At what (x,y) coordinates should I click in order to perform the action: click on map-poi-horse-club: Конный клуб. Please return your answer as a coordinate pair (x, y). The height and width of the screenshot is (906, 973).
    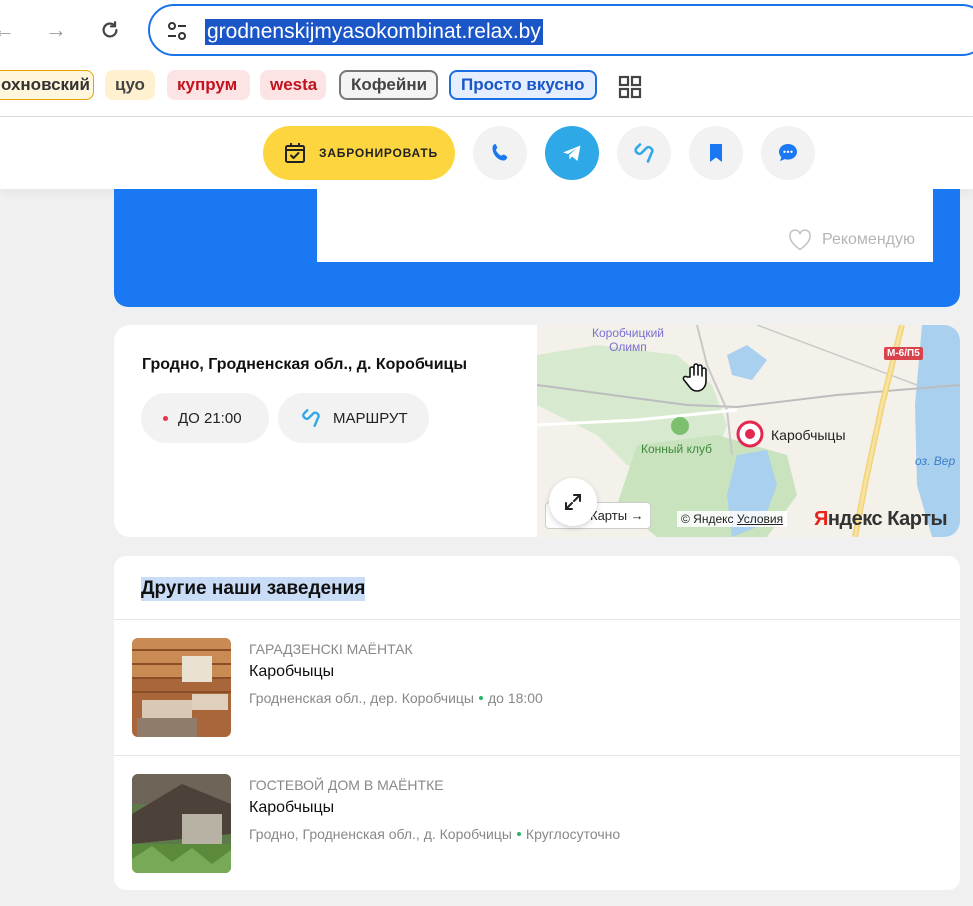
    Looking at the image, I should click on (676, 449).